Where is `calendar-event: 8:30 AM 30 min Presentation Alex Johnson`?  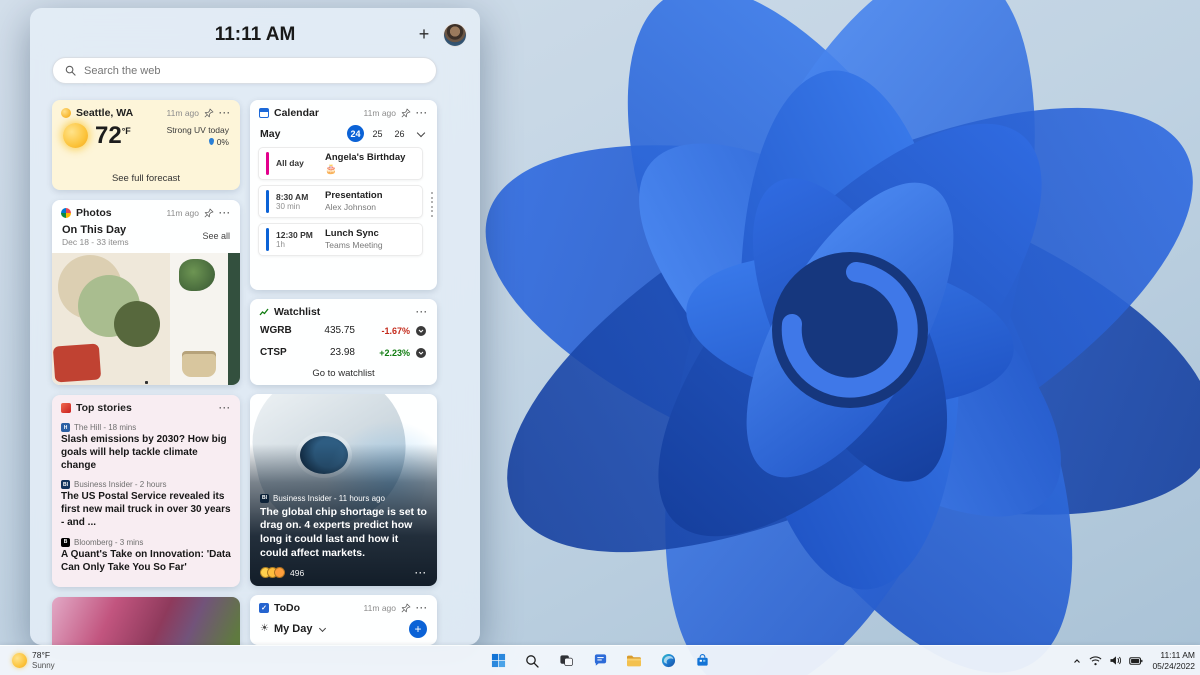 calendar-event: 8:30 AM 30 min Presentation Alex Johnson is located at coordinates (340, 201).